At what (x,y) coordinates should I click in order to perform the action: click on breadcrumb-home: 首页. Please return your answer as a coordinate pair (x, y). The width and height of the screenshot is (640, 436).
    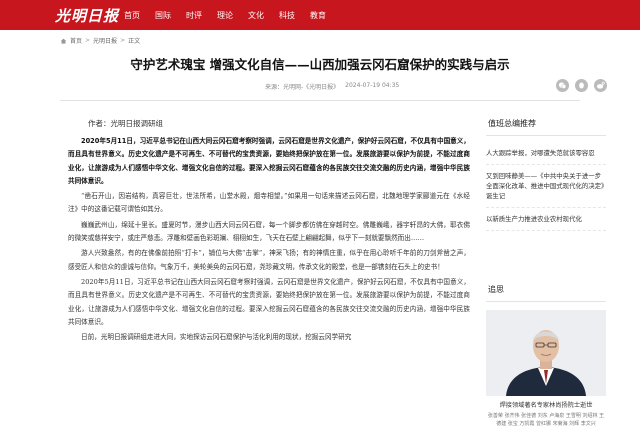
    Looking at the image, I should click on (76, 40).